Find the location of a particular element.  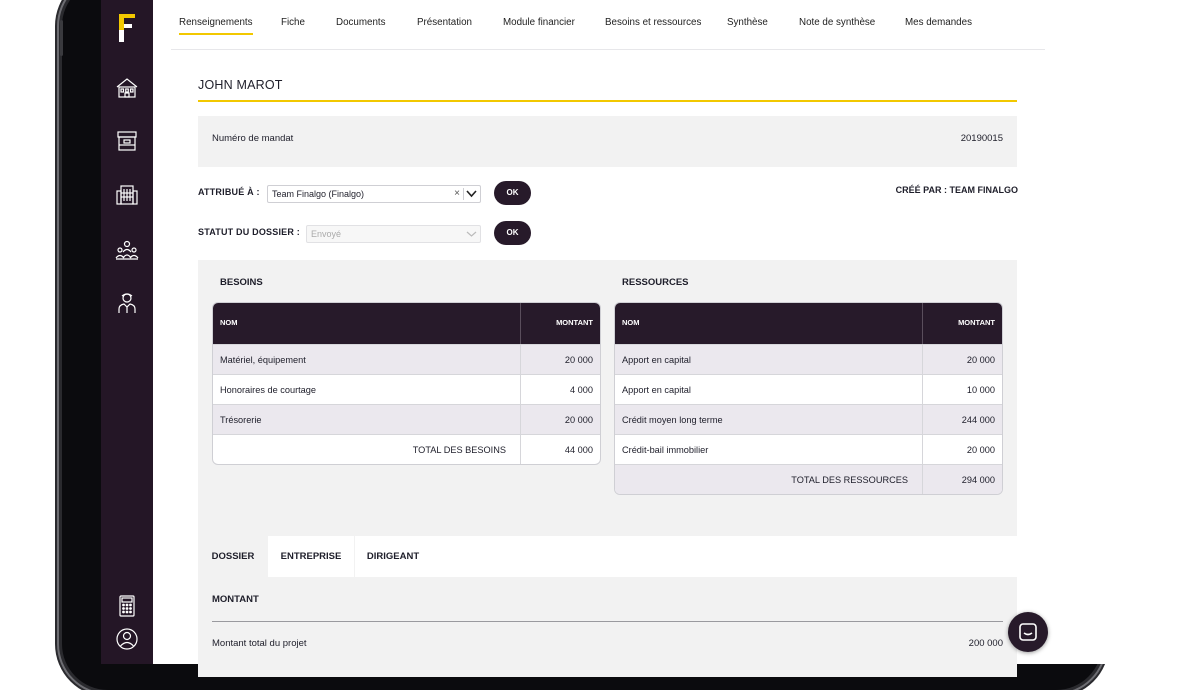

montant-panel: MONTANT Montant total du projet 200 000 is located at coordinates (607, 627).